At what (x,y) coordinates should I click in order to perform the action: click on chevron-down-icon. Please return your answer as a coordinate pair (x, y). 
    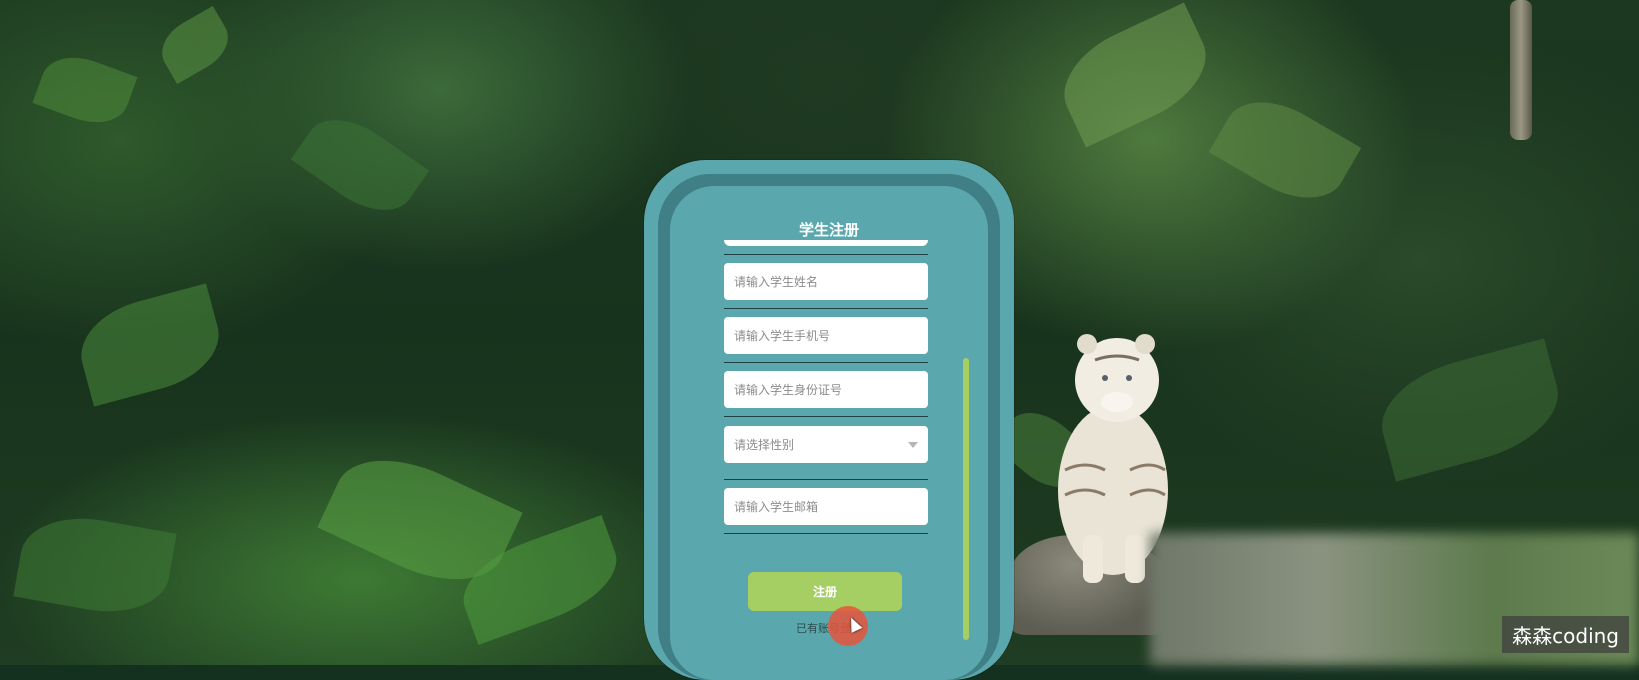
    Looking at the image, I should click on (913, 444).